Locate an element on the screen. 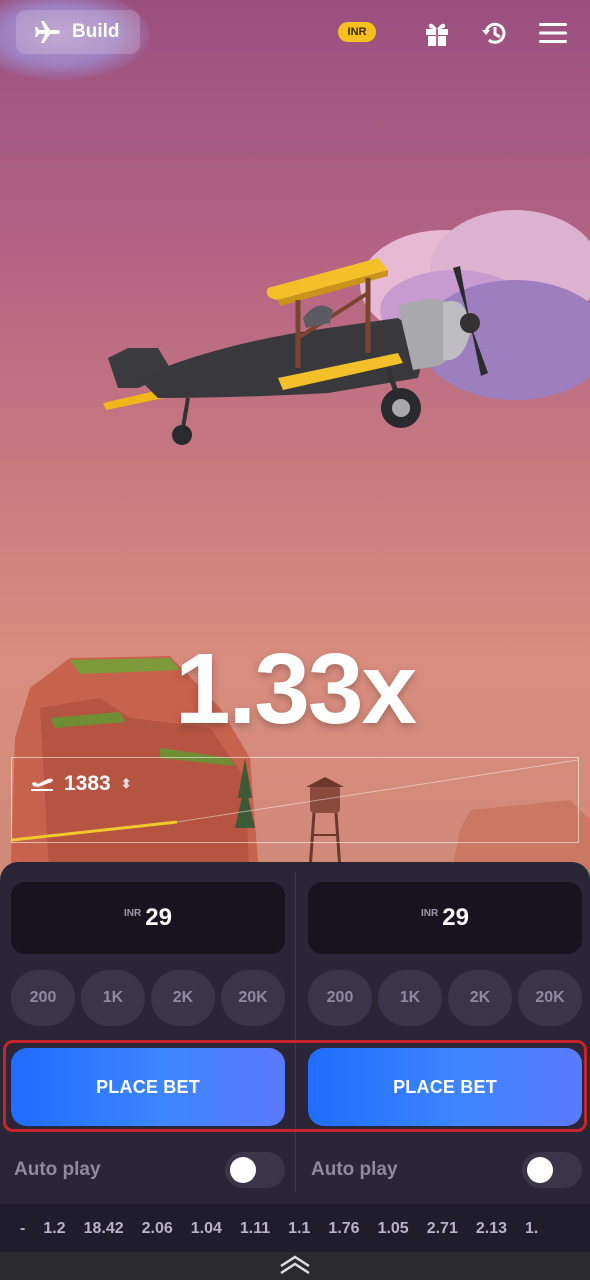  sort-icon: ⬍ is located at coordinates (126, 784).